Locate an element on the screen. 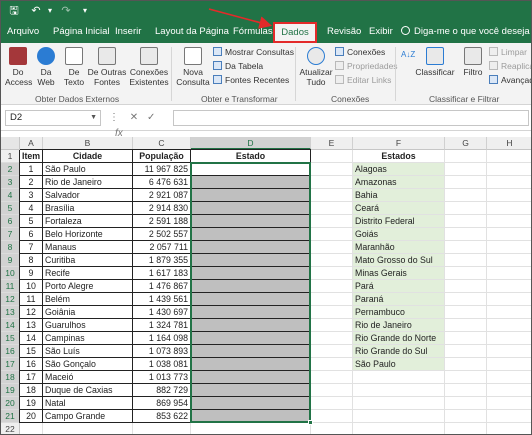 The image size is (532, 435). populacao-cell: 2 914 830 is located at coordinates (162, 208).